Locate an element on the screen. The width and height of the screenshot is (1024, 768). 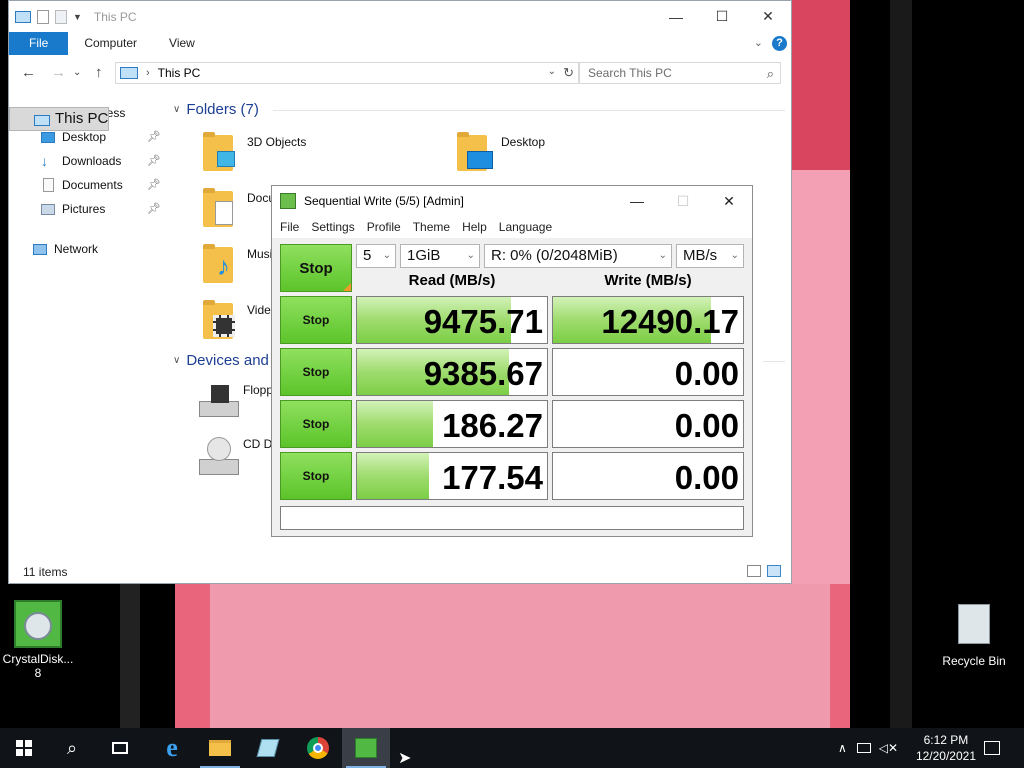
quick-access-toolbar: ▼ is located at coordinates (45, 16).